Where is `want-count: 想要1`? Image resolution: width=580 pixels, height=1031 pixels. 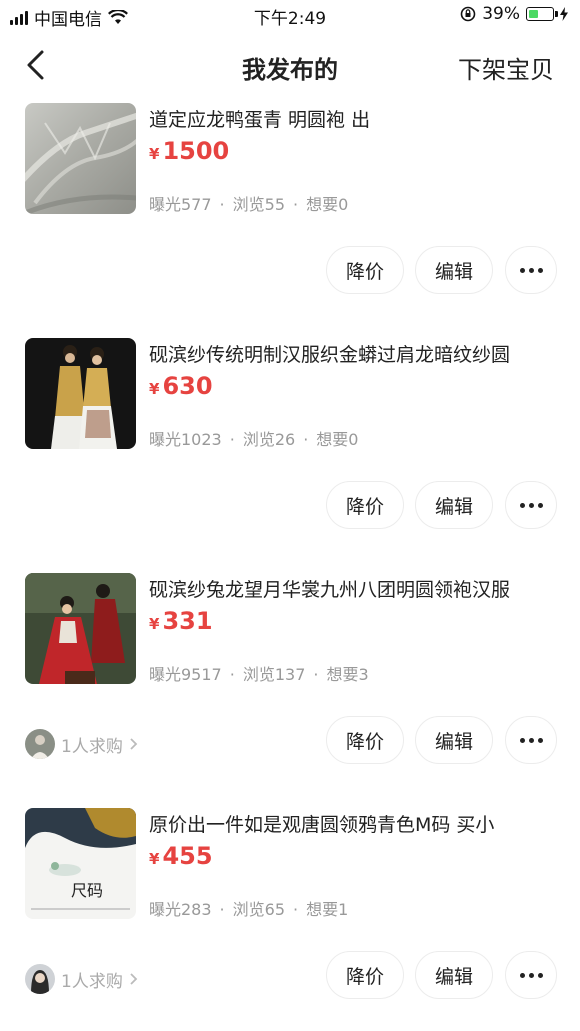 want-count: 想要1 is located at coordinates (327, 909).